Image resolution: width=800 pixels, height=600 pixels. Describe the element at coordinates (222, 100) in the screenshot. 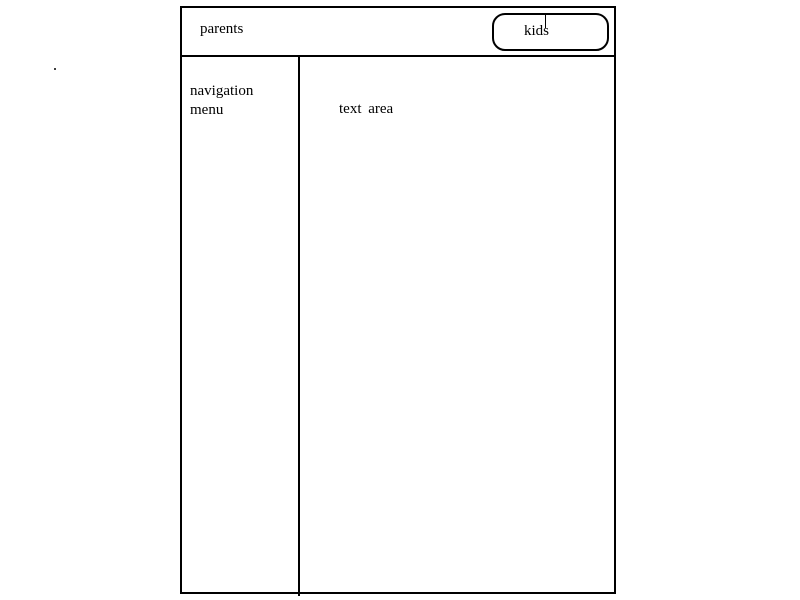

I see `navigation-menu-label: navigation menu` at that location.